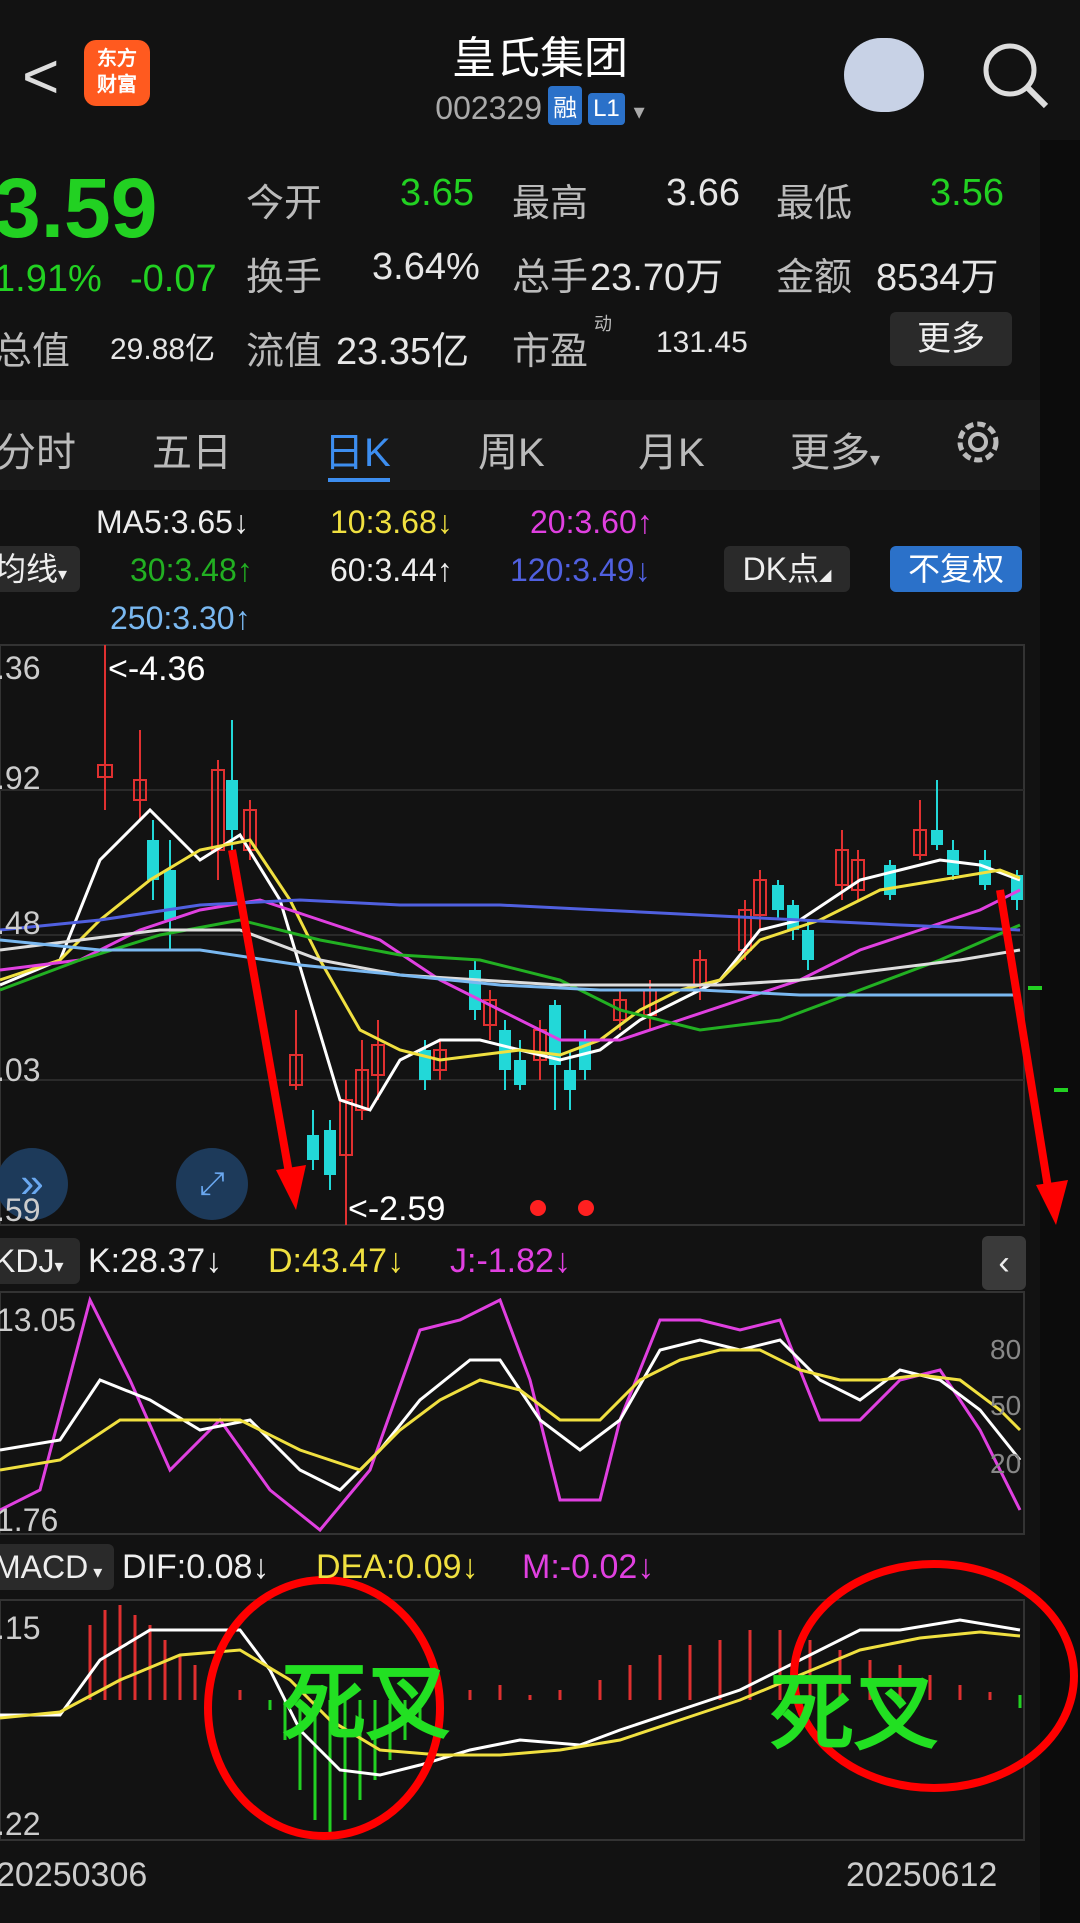 This screenshot has width=1080, height=1923. I want to click on macd-m-value: M:-0.02↓, so click(588, 1567).